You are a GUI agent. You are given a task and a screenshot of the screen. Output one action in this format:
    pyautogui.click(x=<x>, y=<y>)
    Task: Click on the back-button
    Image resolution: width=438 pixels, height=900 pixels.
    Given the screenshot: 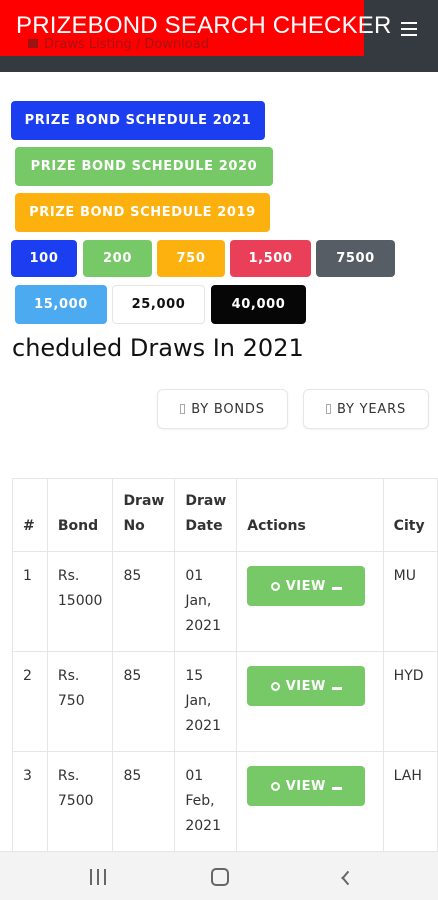 What is the action you would take?
    pyautogui.click(x=343, y=877)
    